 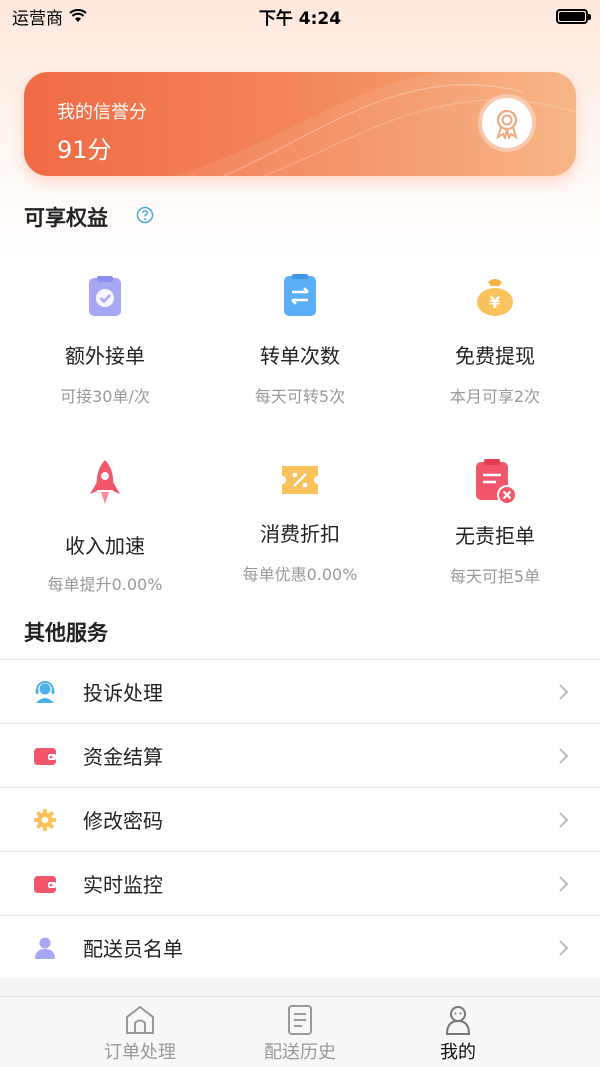 I want to click on battery-icon, so click(x=573, y=16).